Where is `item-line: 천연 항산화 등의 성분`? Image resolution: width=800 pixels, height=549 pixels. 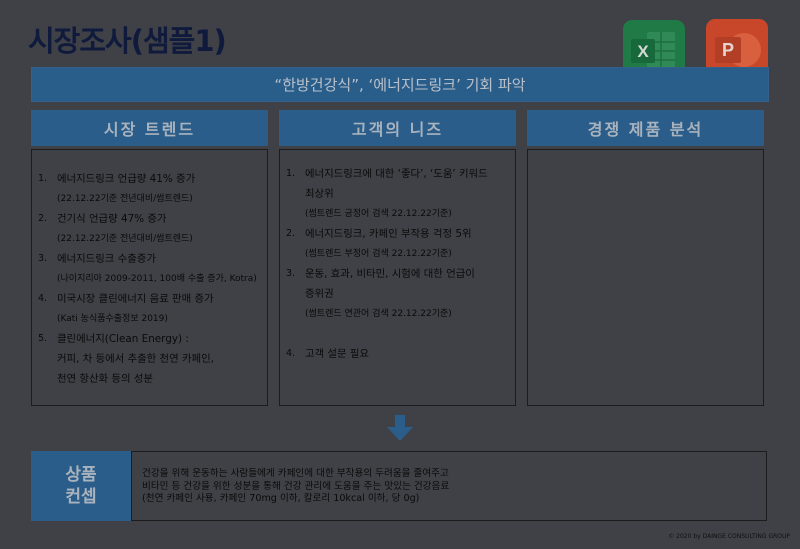
item-line: 천연 항산화 등의 성분 is located at coordinates (105, 379).